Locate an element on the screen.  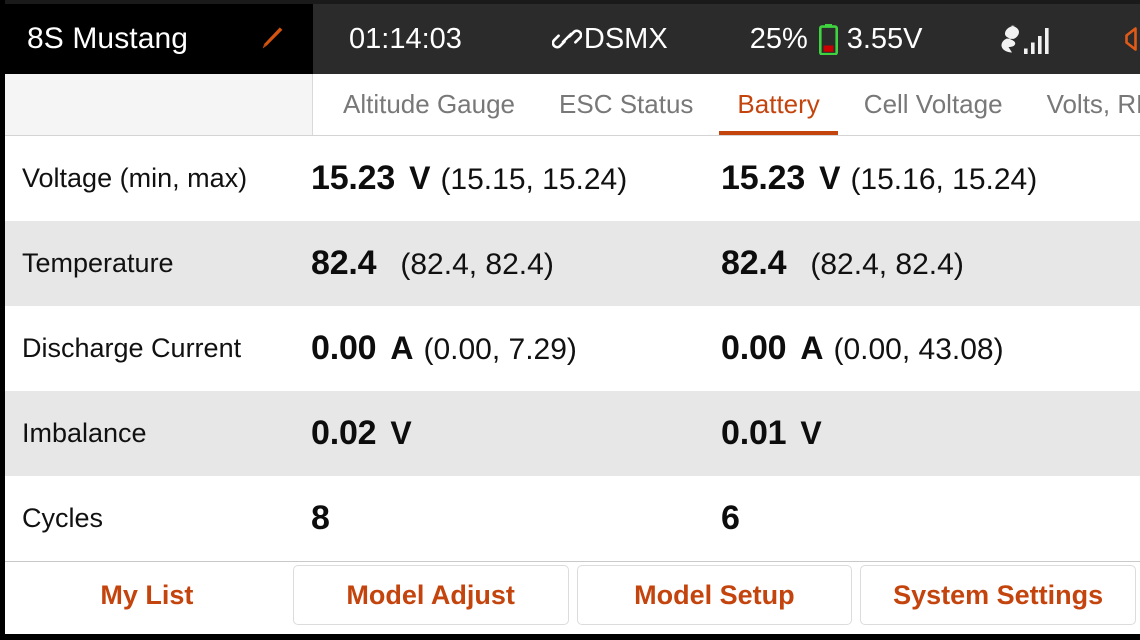
battery-voltage: 3.55V is located at coordinates (884, 38).